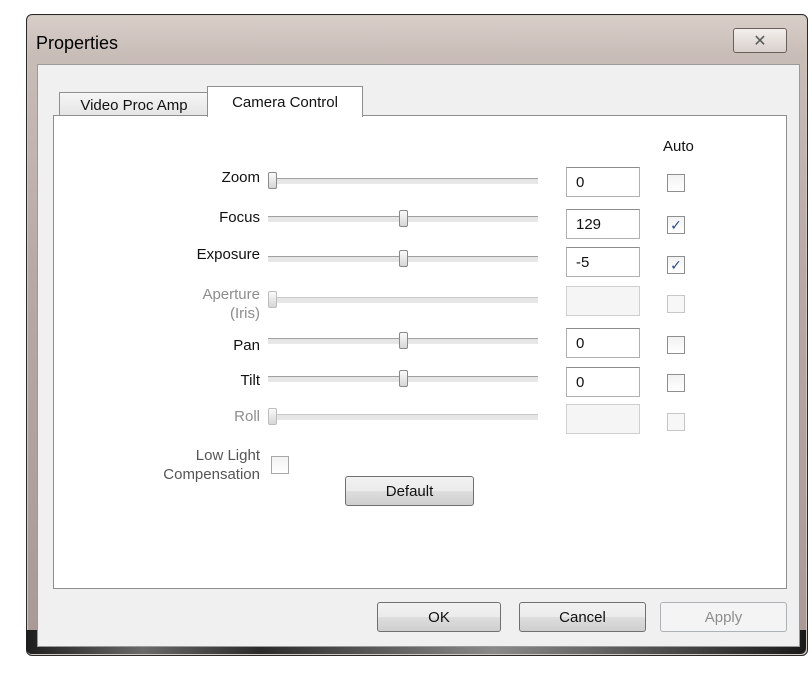  I want to click on low-light-label: Low Light Compensation, so click(134, 465).